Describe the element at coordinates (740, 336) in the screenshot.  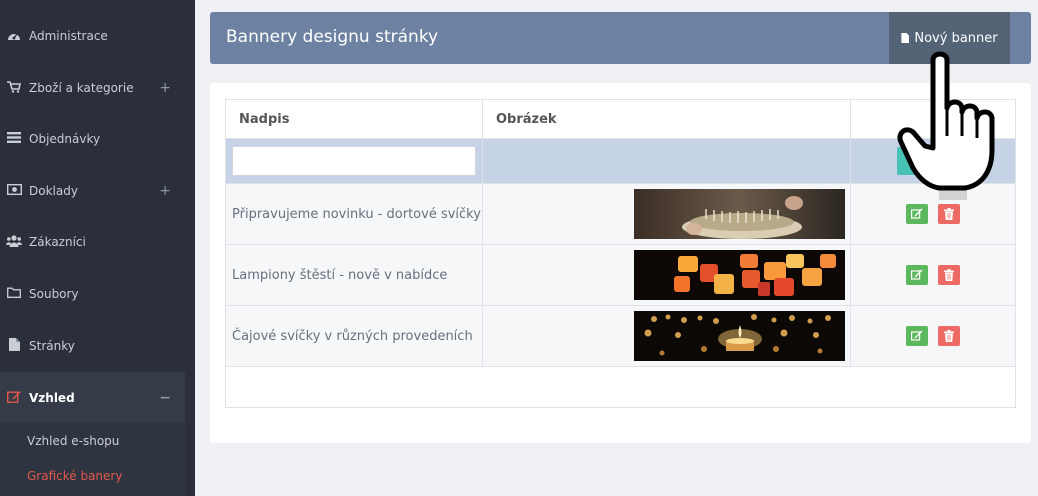
I see `banner-image-tea-candles` at that location.